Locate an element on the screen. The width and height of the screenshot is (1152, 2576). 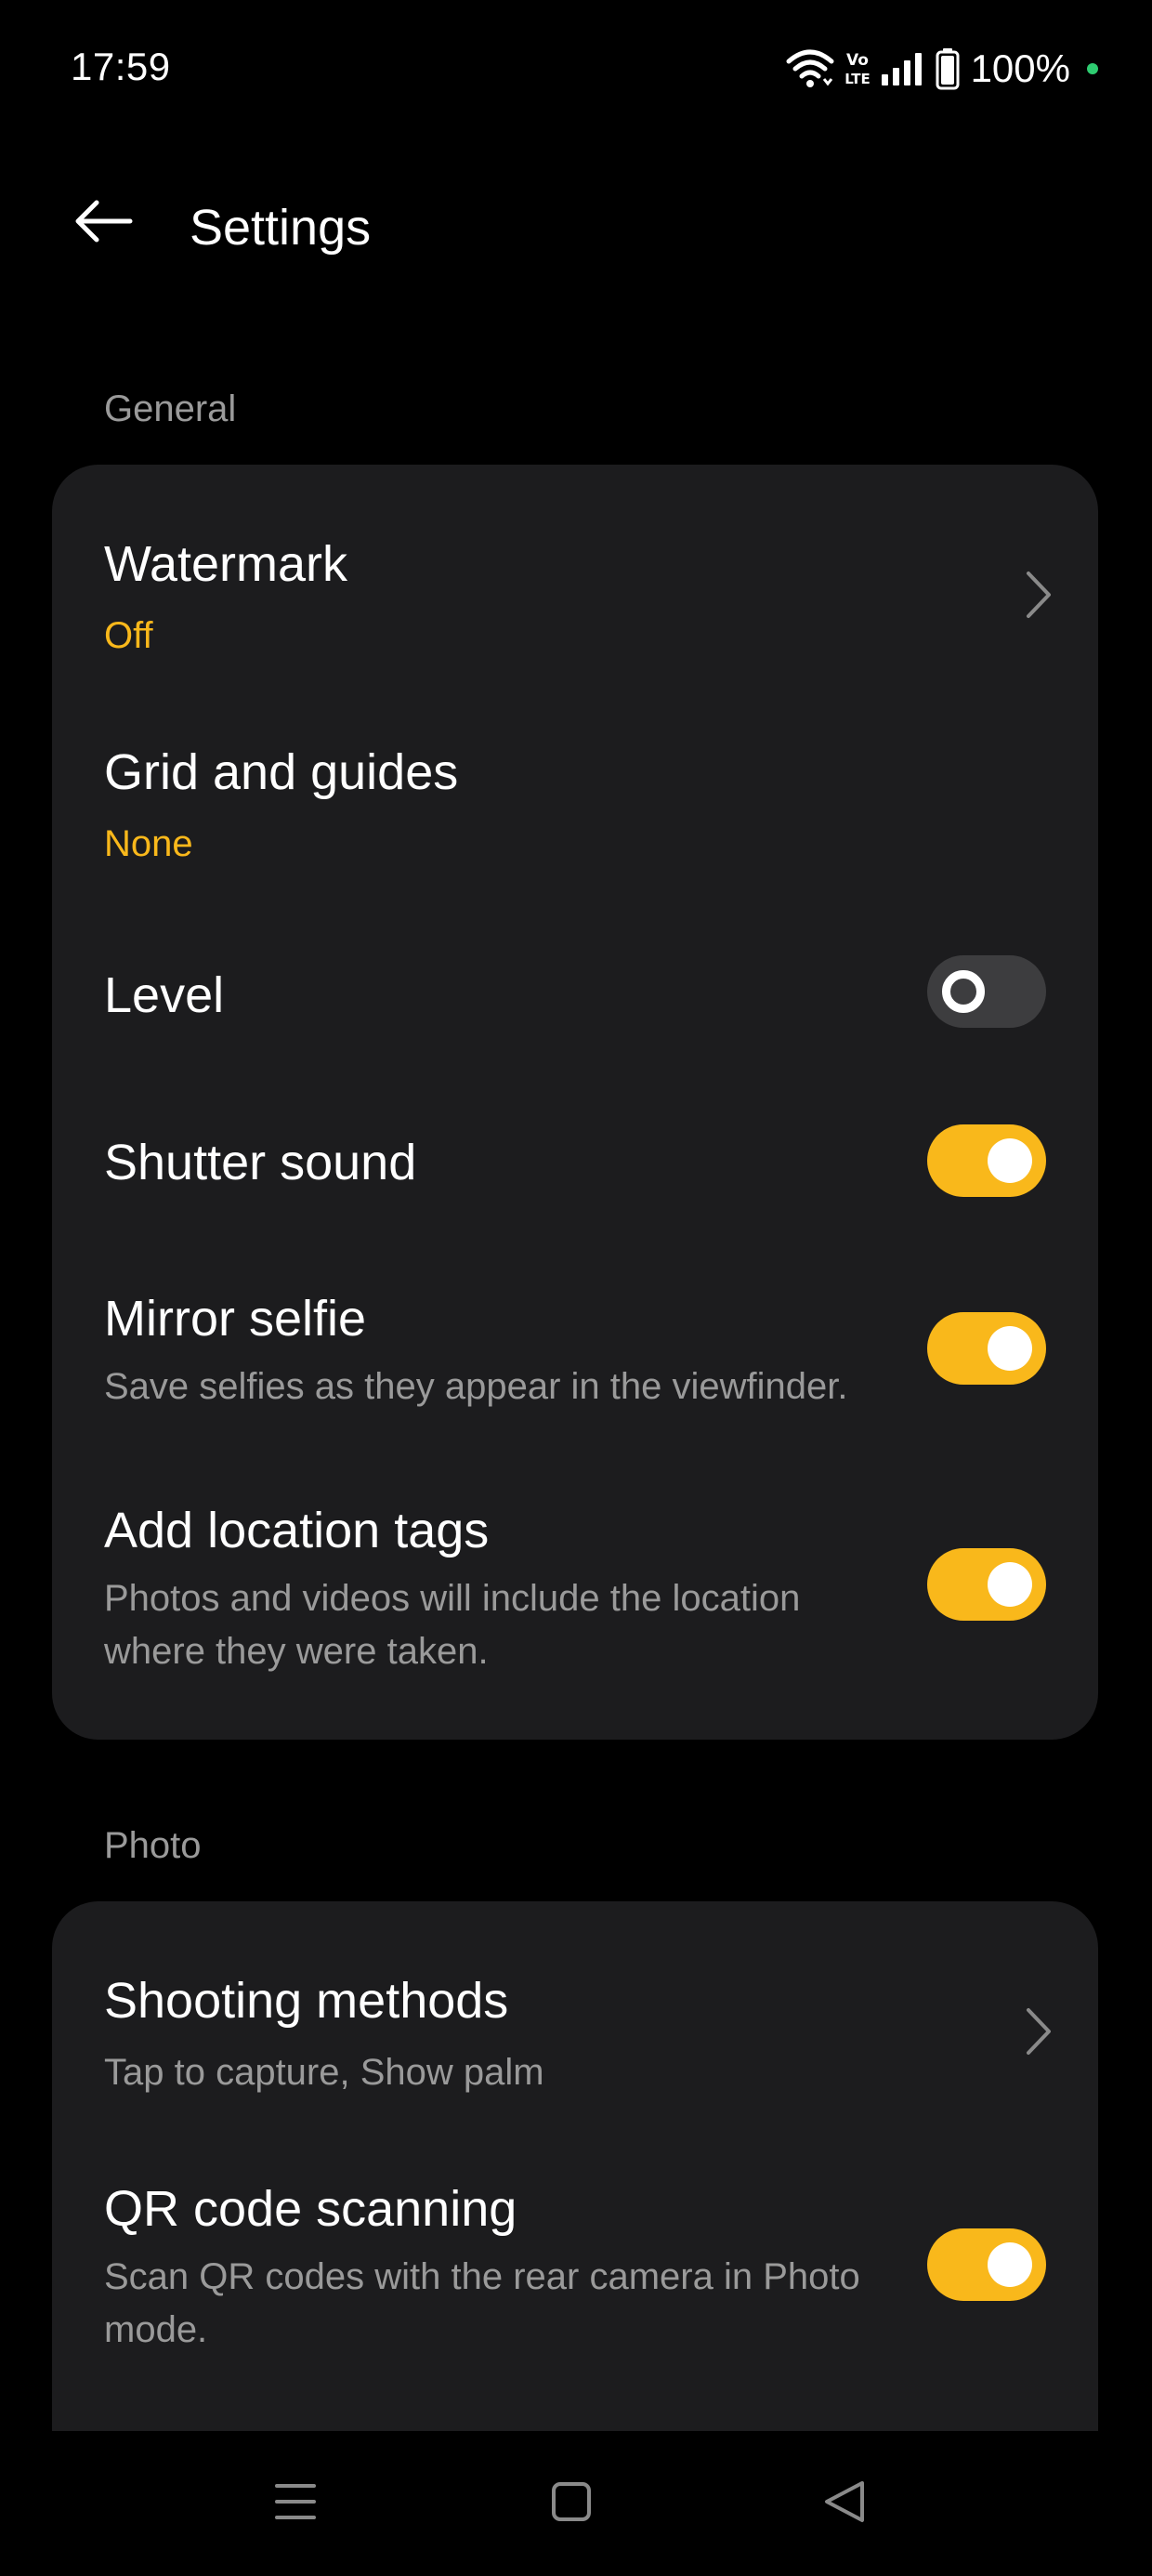
qr-scanning-toggle is located at coordinates (987, 2264).